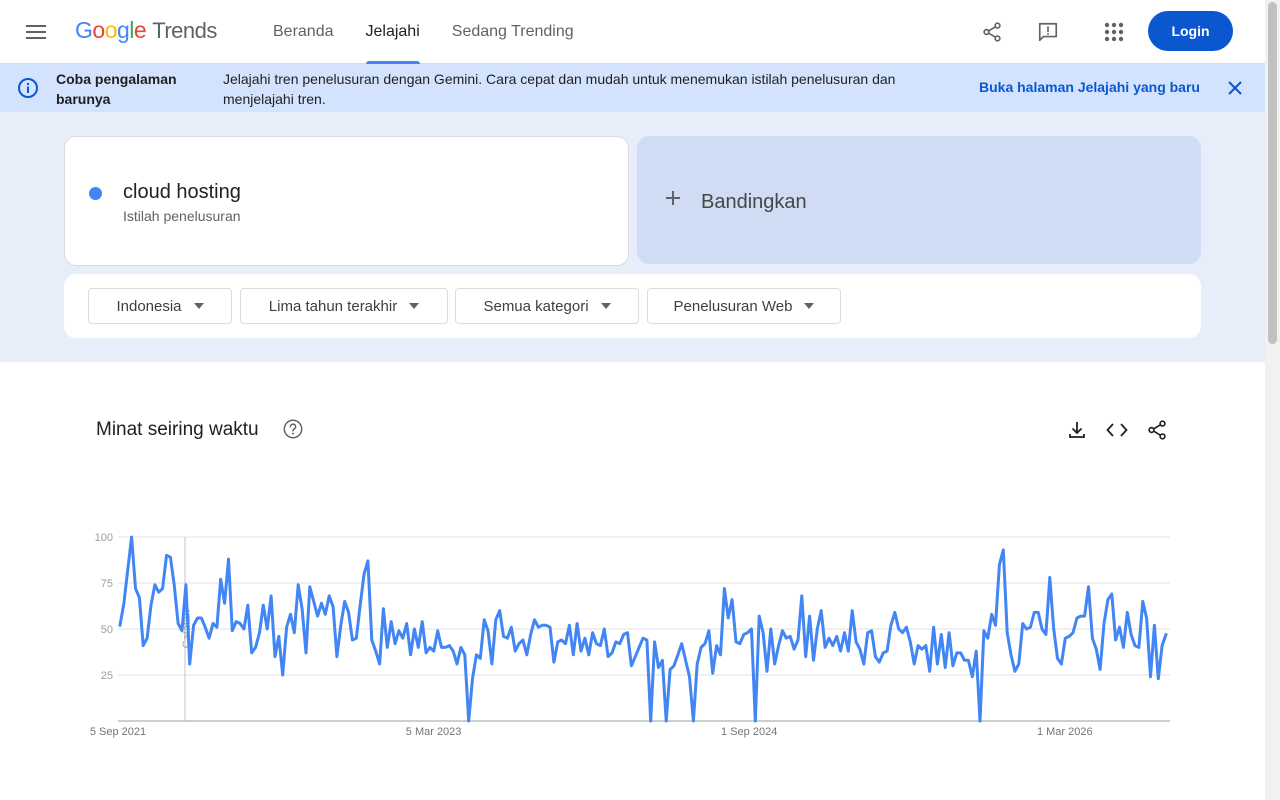 Image resolution: width=1280 pixels, height=800 pixels. I want to click on open-new-explore-link: Buka halaman Jelajahi yang baru, so click(1089, 87).